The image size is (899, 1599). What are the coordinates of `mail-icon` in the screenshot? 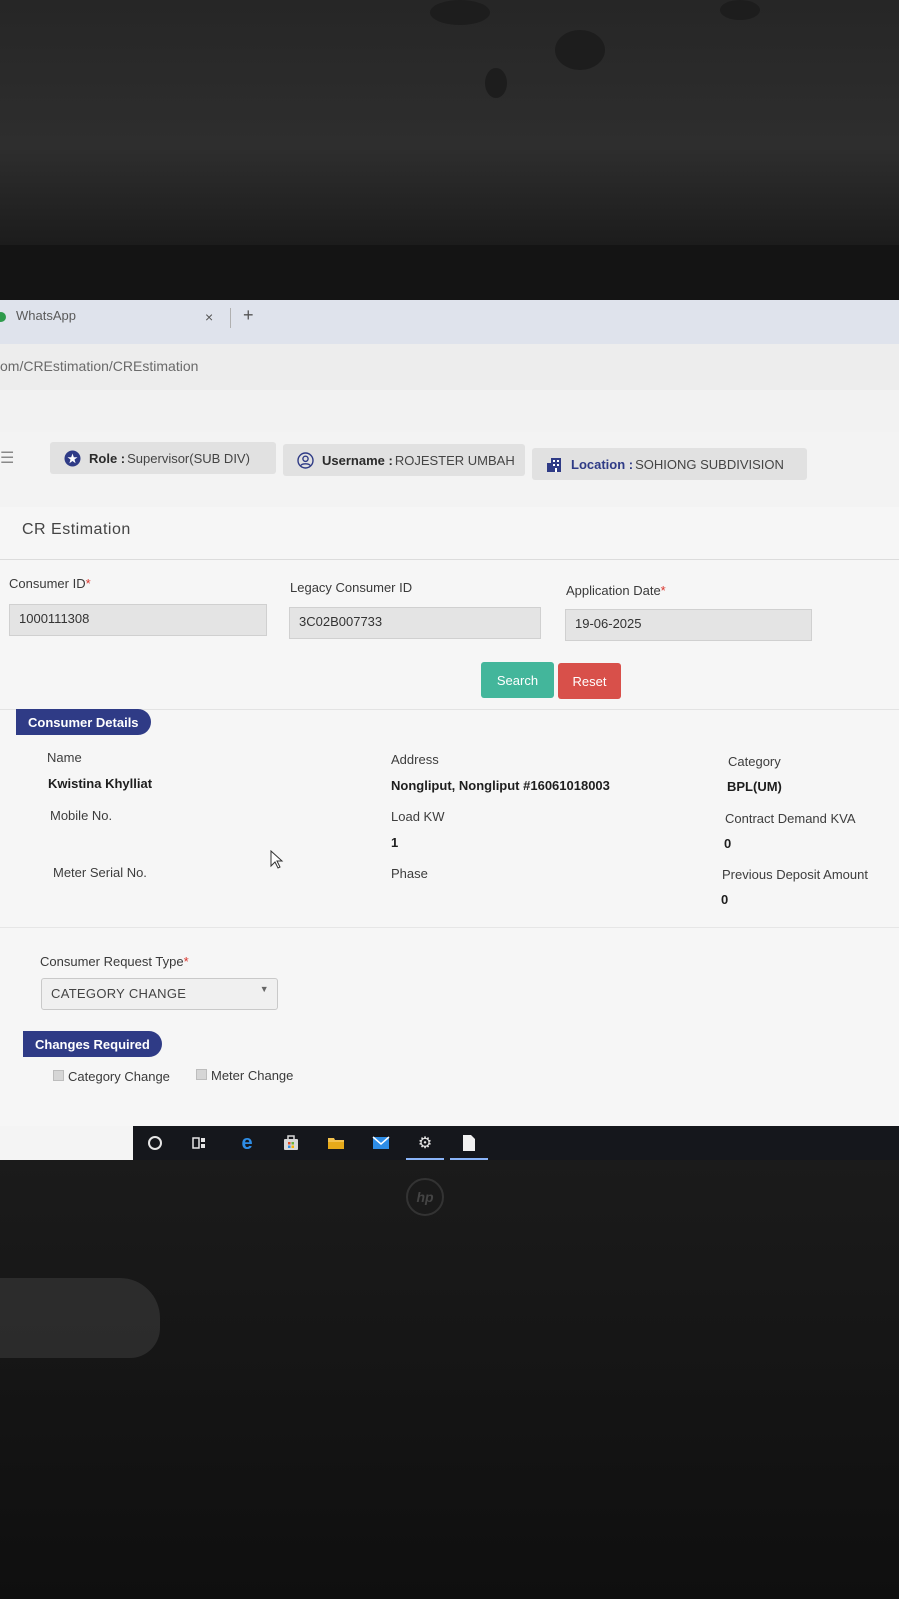 It's located at (381, 1143).